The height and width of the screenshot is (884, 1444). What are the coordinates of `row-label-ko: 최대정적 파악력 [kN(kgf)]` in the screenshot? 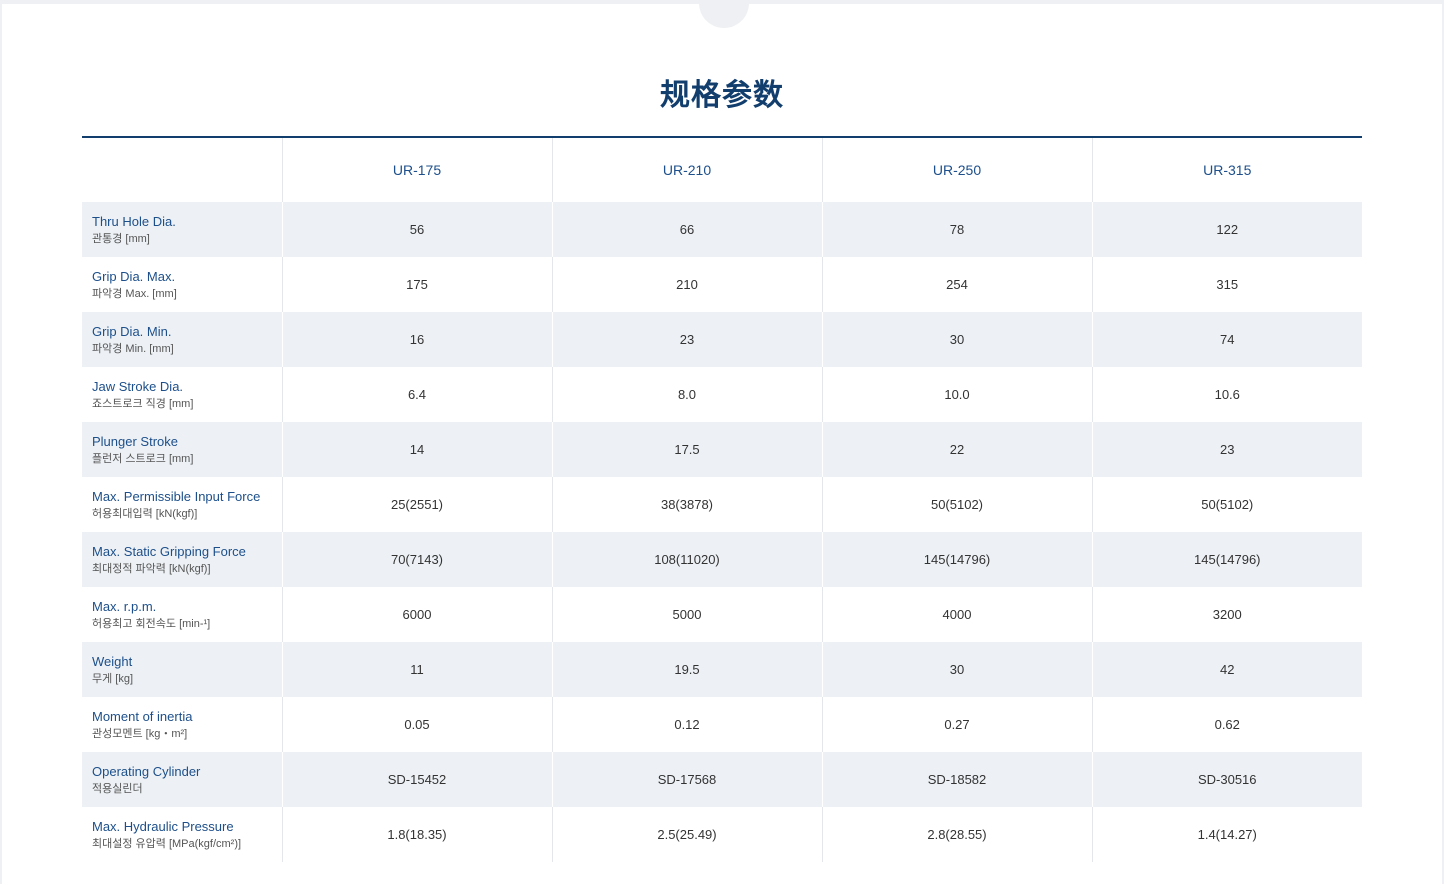 It's located at (151, 568).